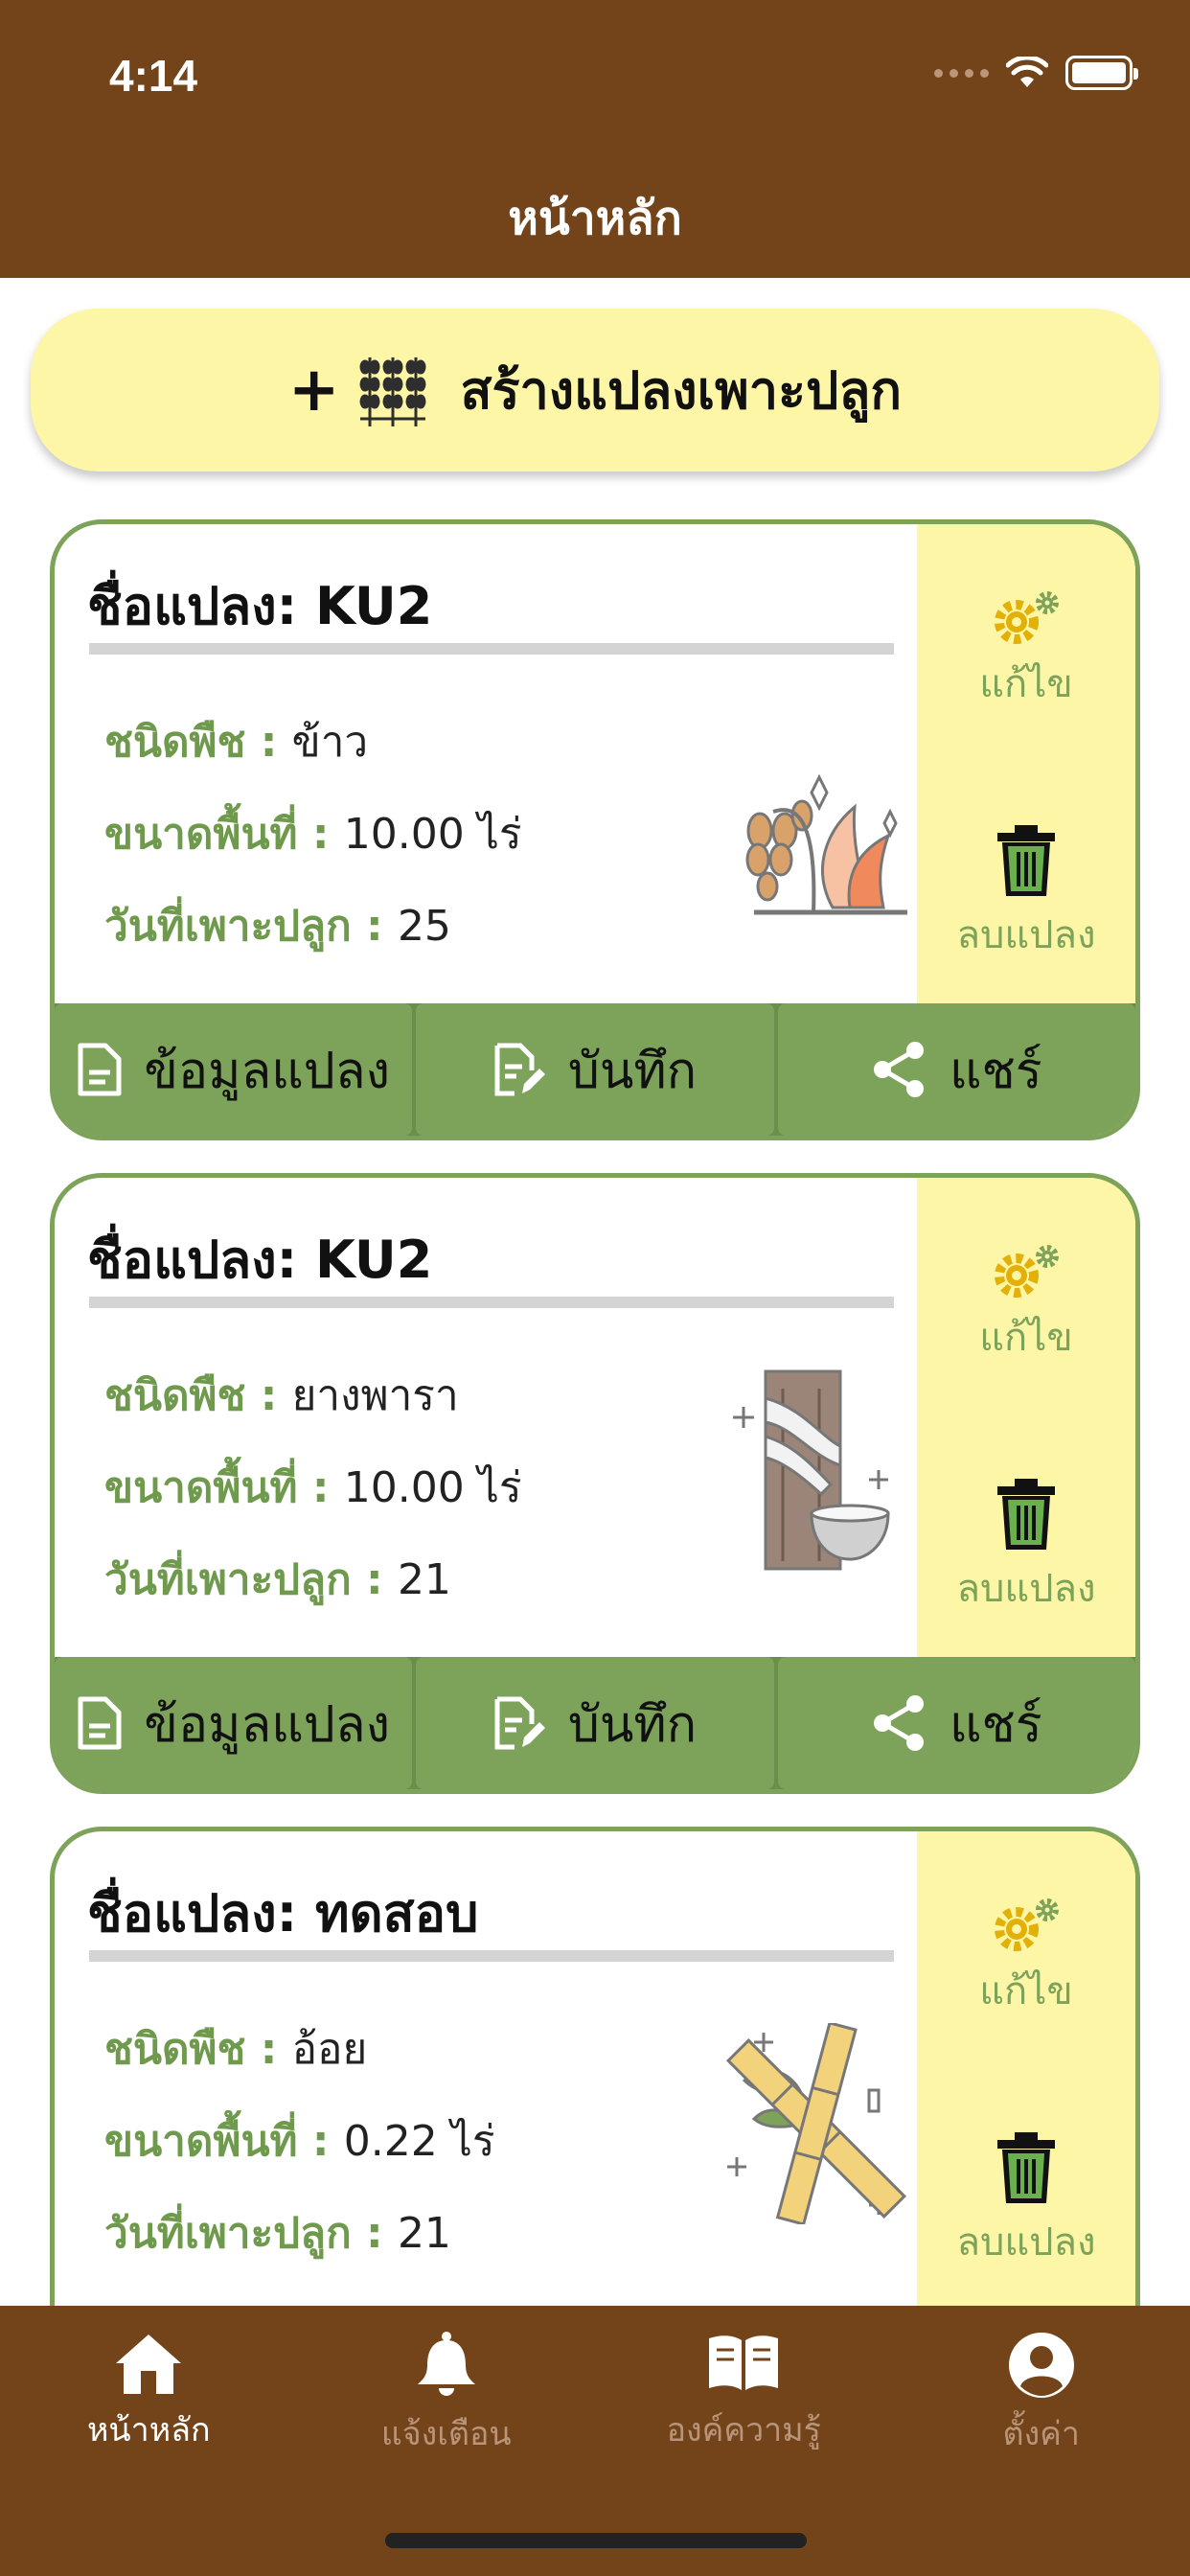 The width and height of the screenshot is (1190, 2576). I want to click on create-plot-button: + สร้างแปลงเพาะปลูก, so click(595, 390).